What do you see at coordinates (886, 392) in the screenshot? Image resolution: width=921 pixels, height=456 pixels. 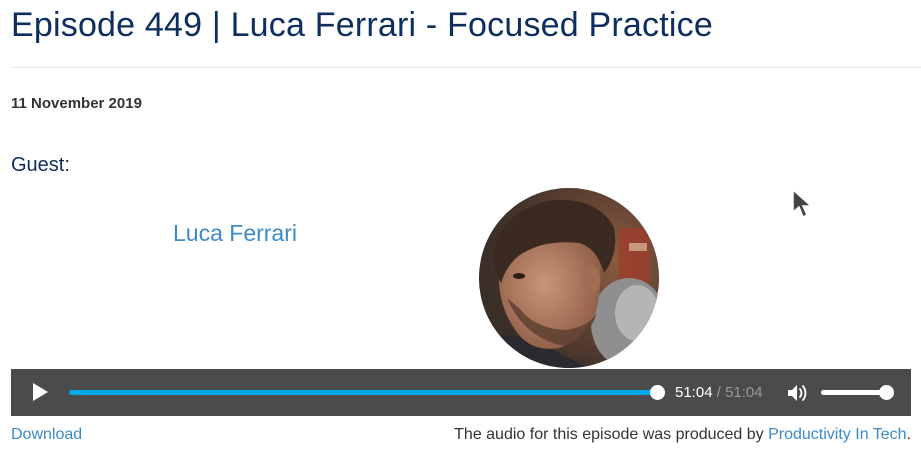 I see `volume-handle` at bounding box center [886, 392].